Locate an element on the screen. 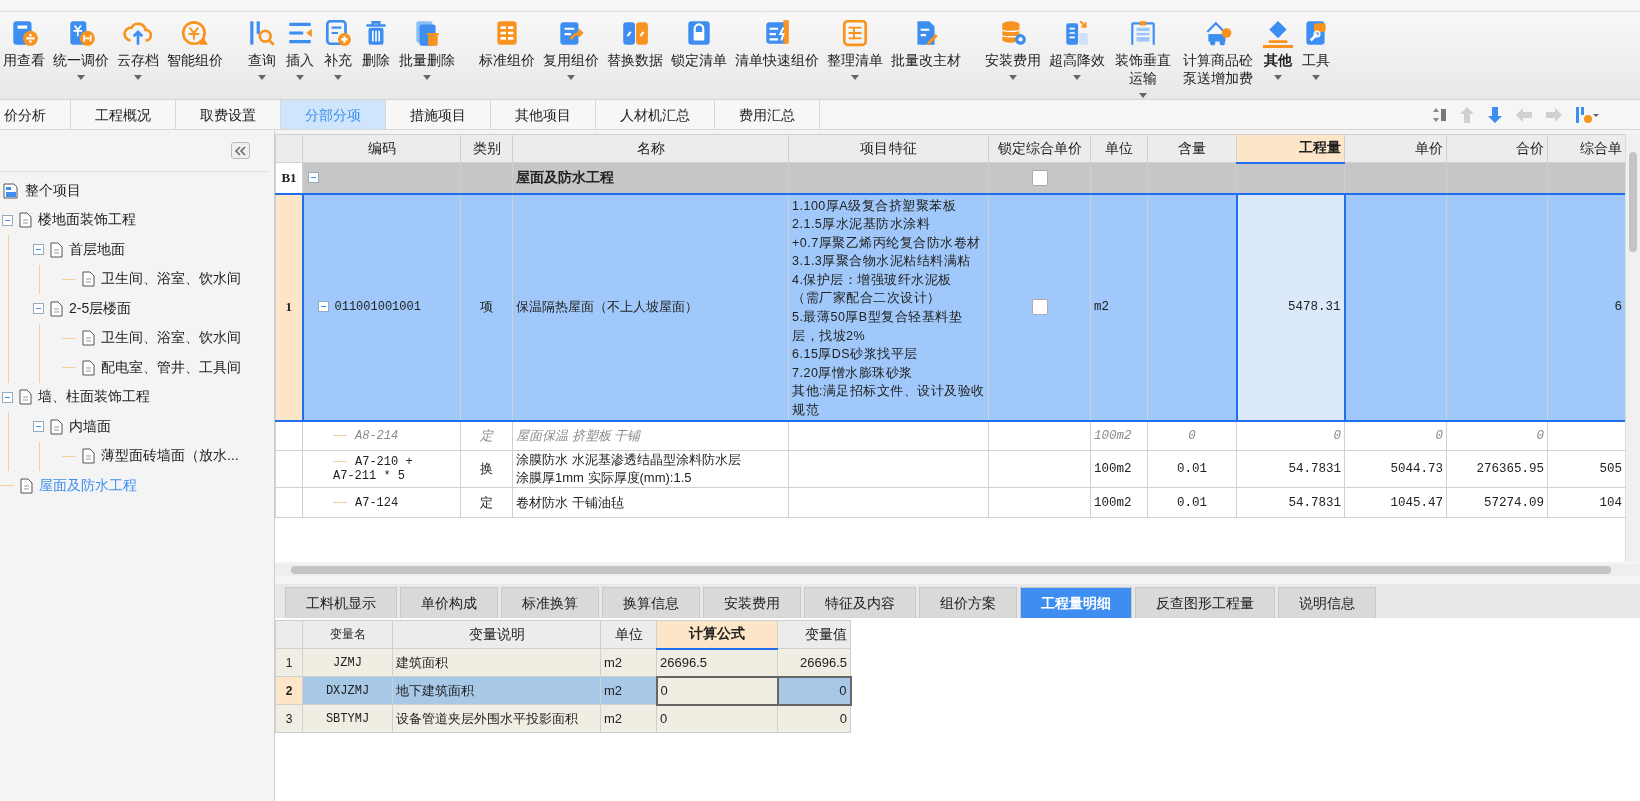 This screenshot has width=1640, height=801. column-header: 类别 is located at coordinates (486, 148).